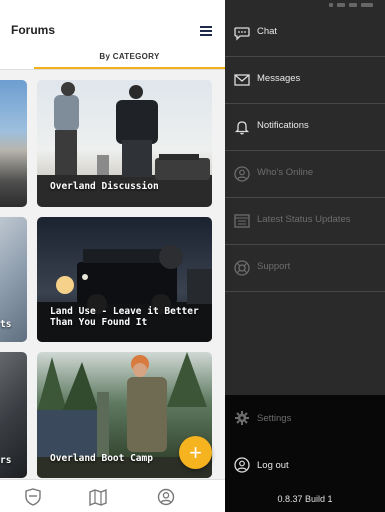 This screenshot has width=385, height=512. I want to click on card-label: Overland Boot Camp, so click(101, 458).